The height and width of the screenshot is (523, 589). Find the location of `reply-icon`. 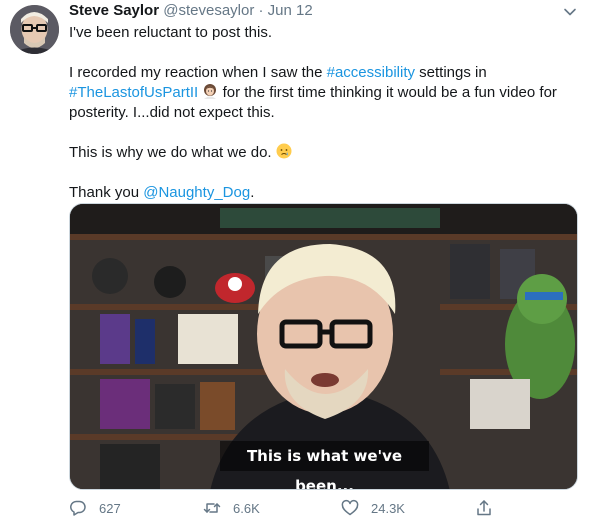

reply-icon is located at coordinates (78, 508).